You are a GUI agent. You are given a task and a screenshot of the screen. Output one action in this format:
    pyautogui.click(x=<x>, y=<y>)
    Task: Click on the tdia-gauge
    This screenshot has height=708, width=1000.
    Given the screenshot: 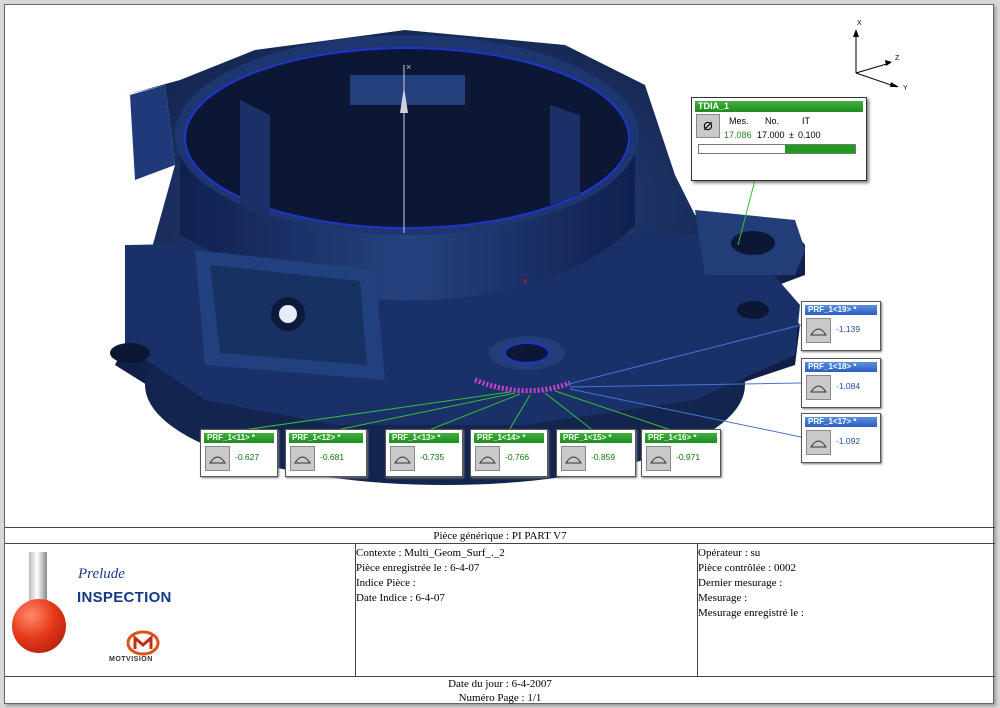 What is the action you would take?
    pyautogui.click(x=777, y=149)
    